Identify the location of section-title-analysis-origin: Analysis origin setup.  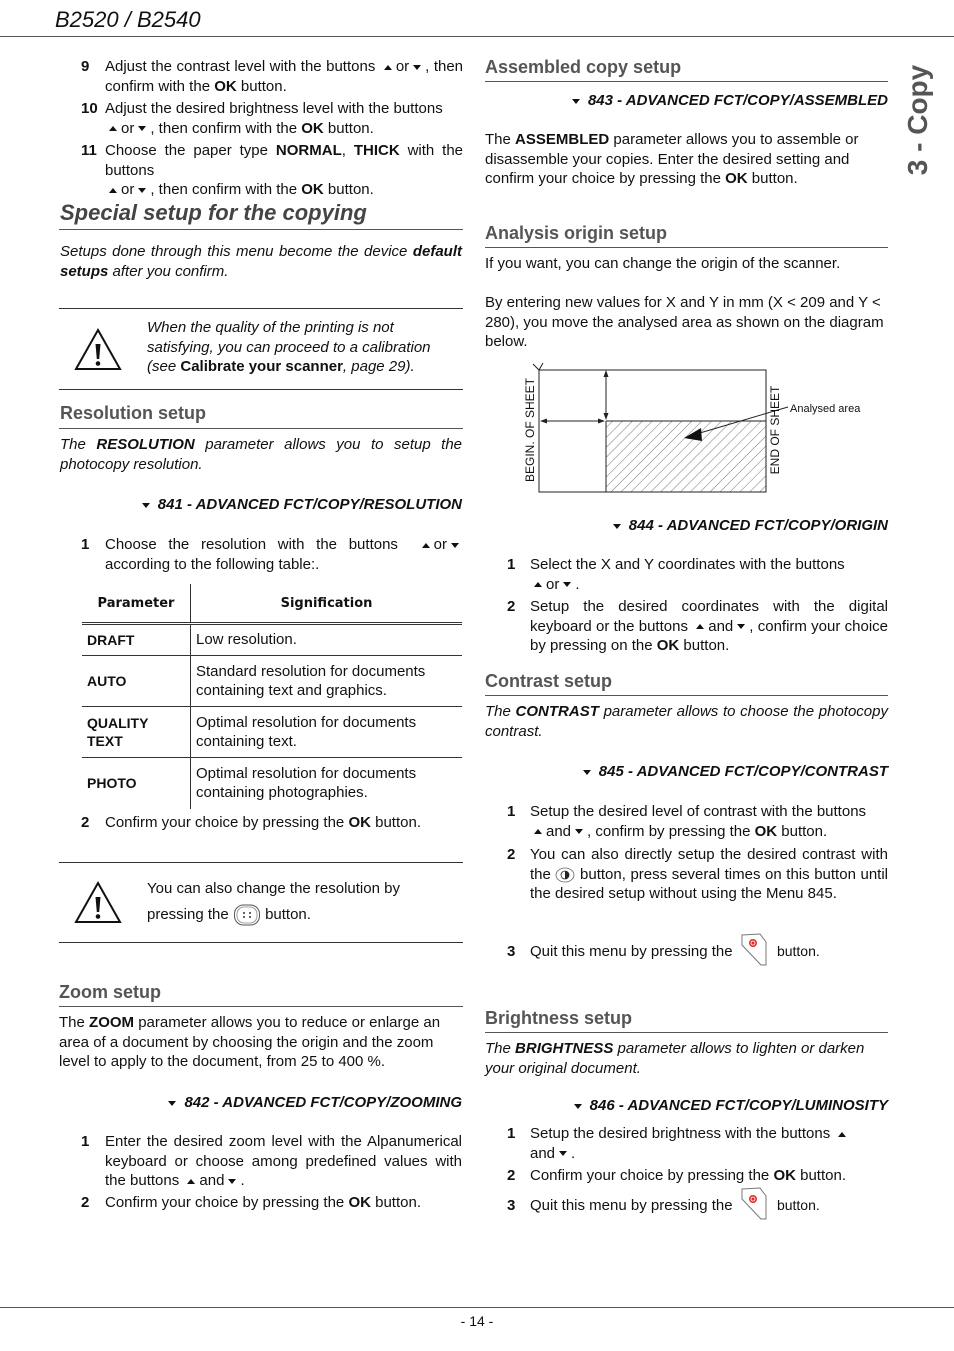
(576, 233).